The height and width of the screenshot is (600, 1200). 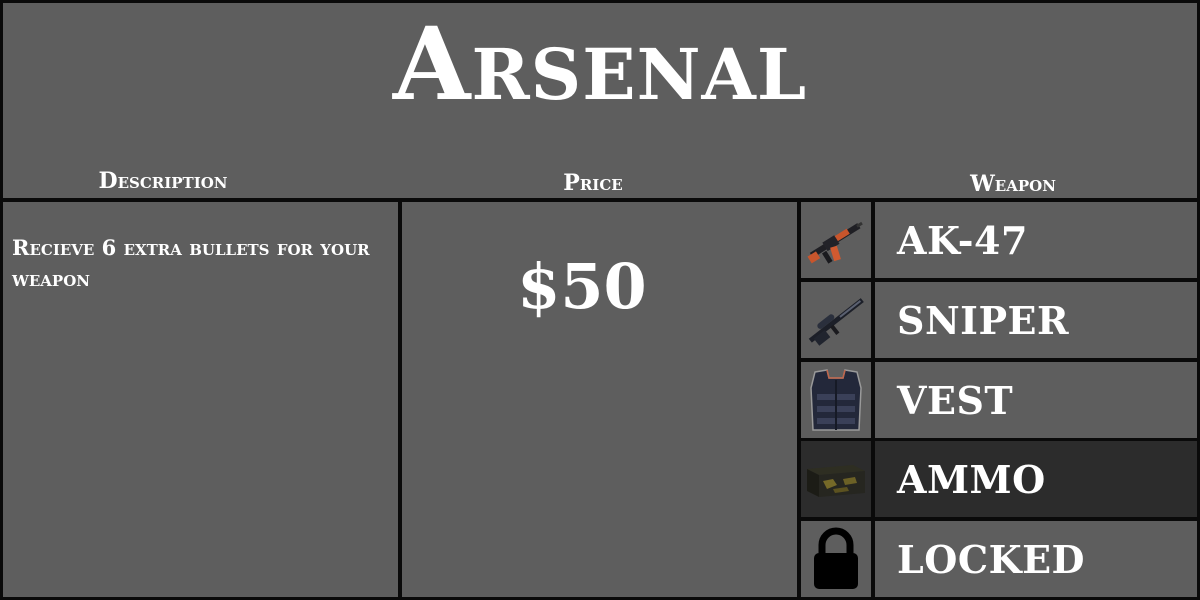 What do you see at coordinates (836, 559) in the screenshot?
I see `lock-icon` at bounding box center [836, 559].